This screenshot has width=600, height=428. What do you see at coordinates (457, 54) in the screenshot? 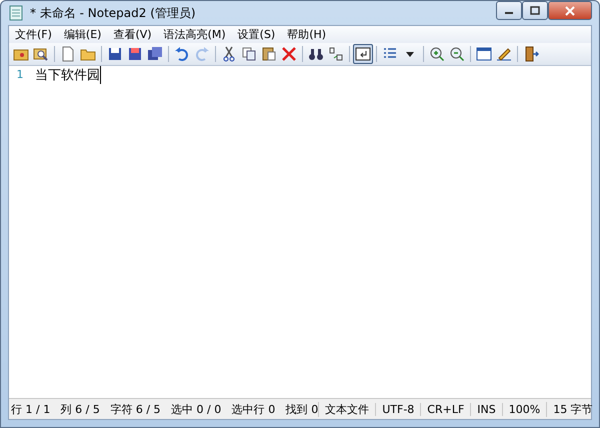
I see `zoom-out-icon` at bounding box center [457, 54].